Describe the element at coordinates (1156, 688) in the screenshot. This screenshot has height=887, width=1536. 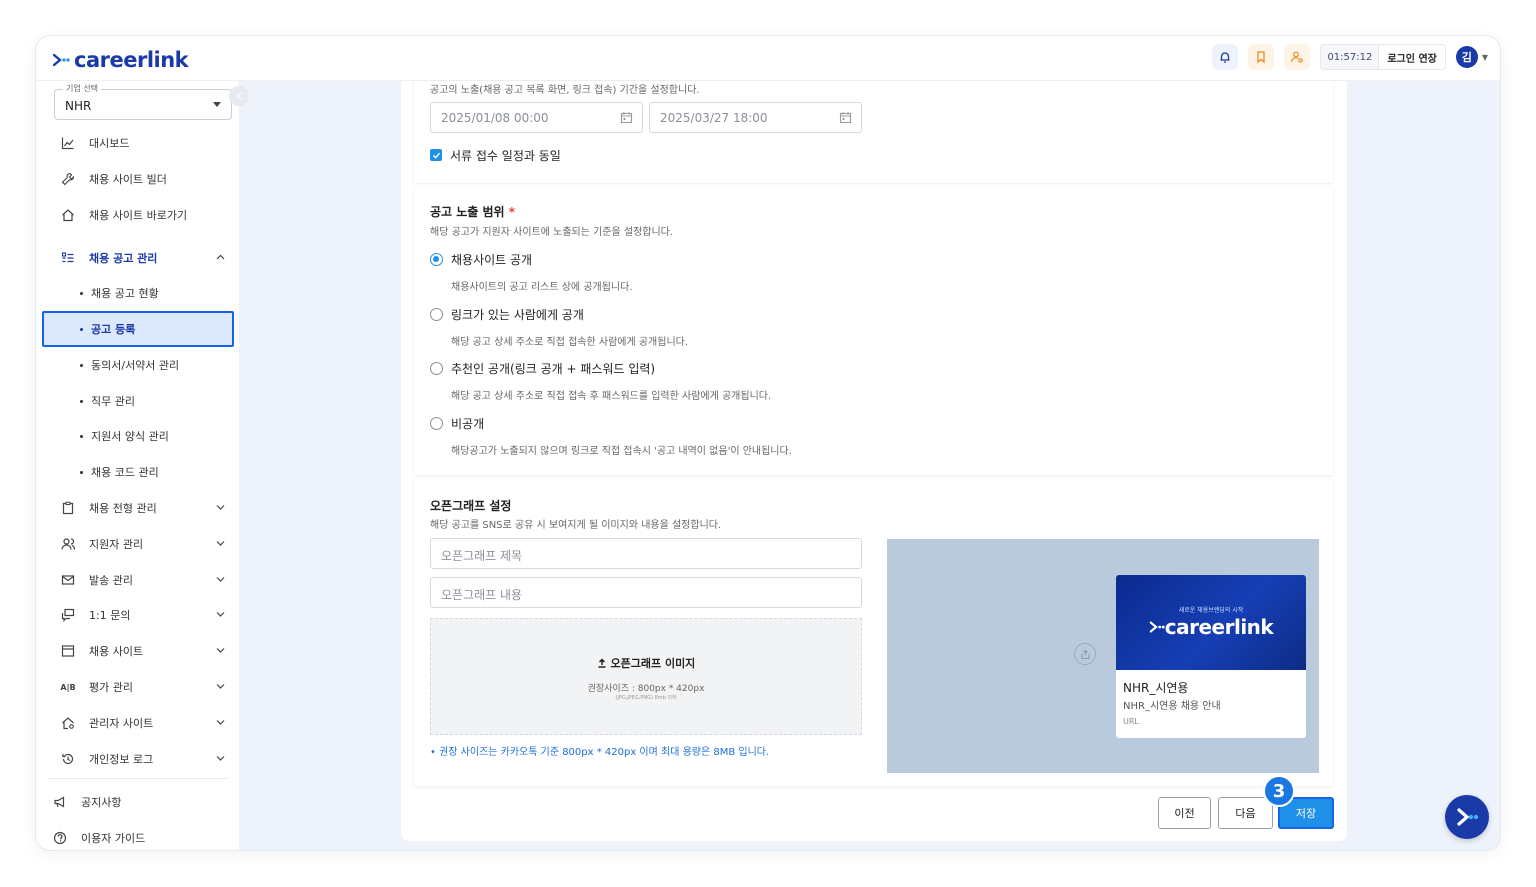
I see `opengraph-card-name: NHR_시연용` at that location.